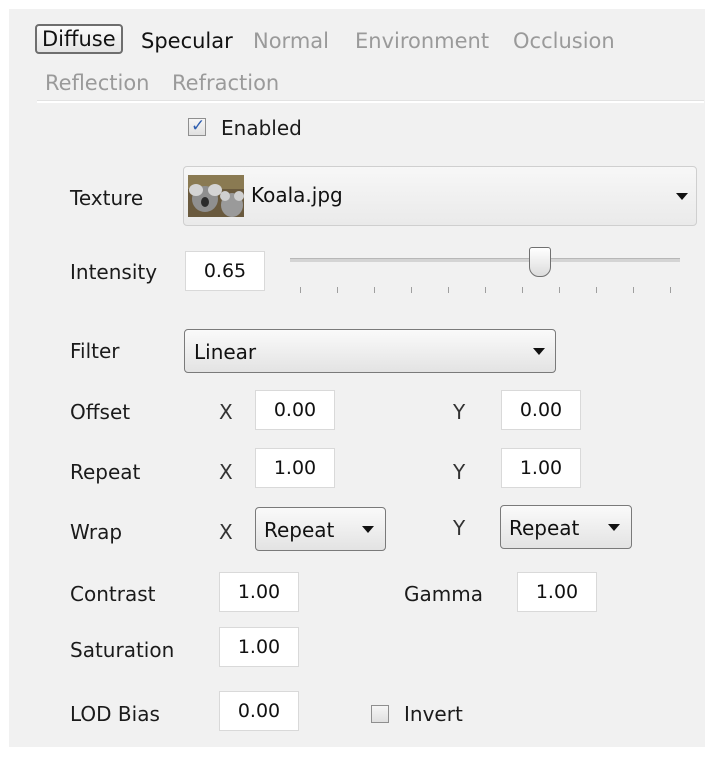  Describe the element at coordinates (226, 532) in the screenshot. I see `wrap-x-label: X` at that location.